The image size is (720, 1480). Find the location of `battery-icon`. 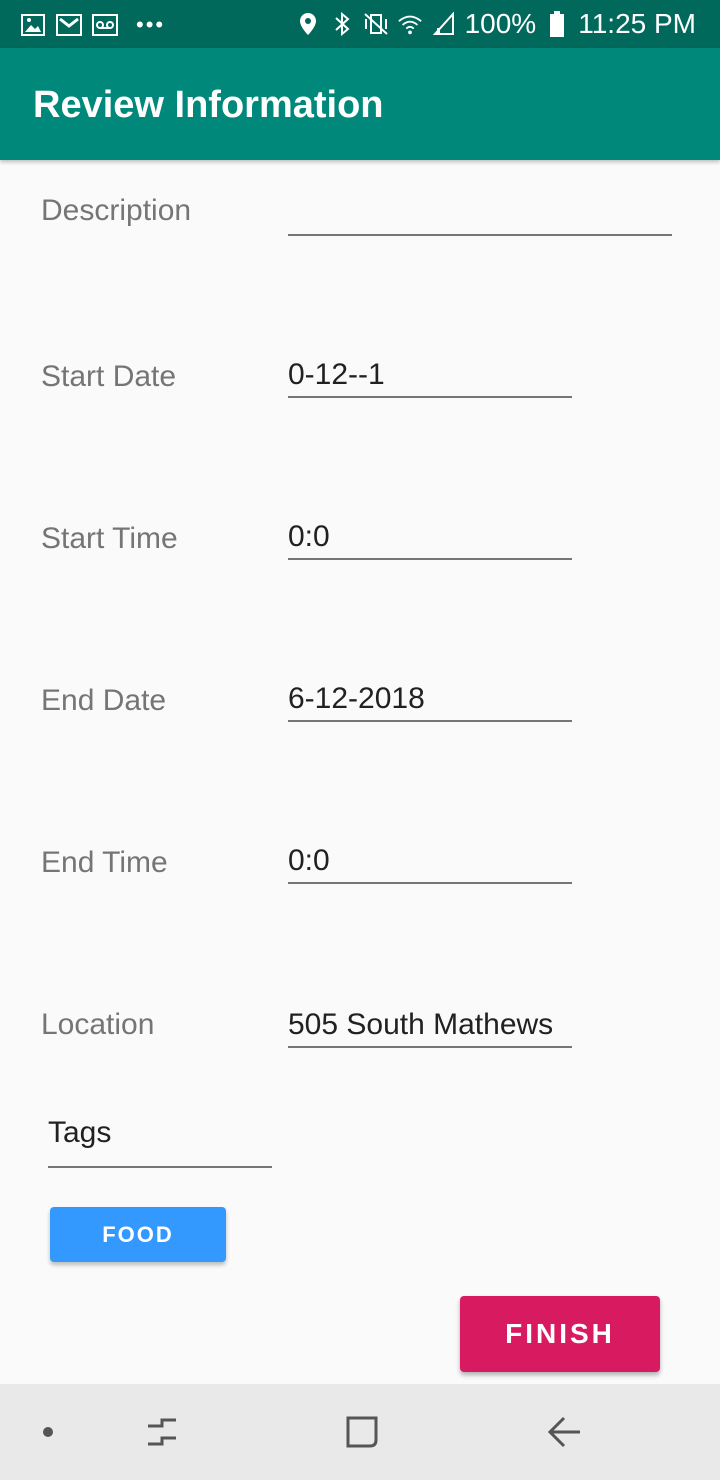

battery-icon is located at coordinates (557, 24).